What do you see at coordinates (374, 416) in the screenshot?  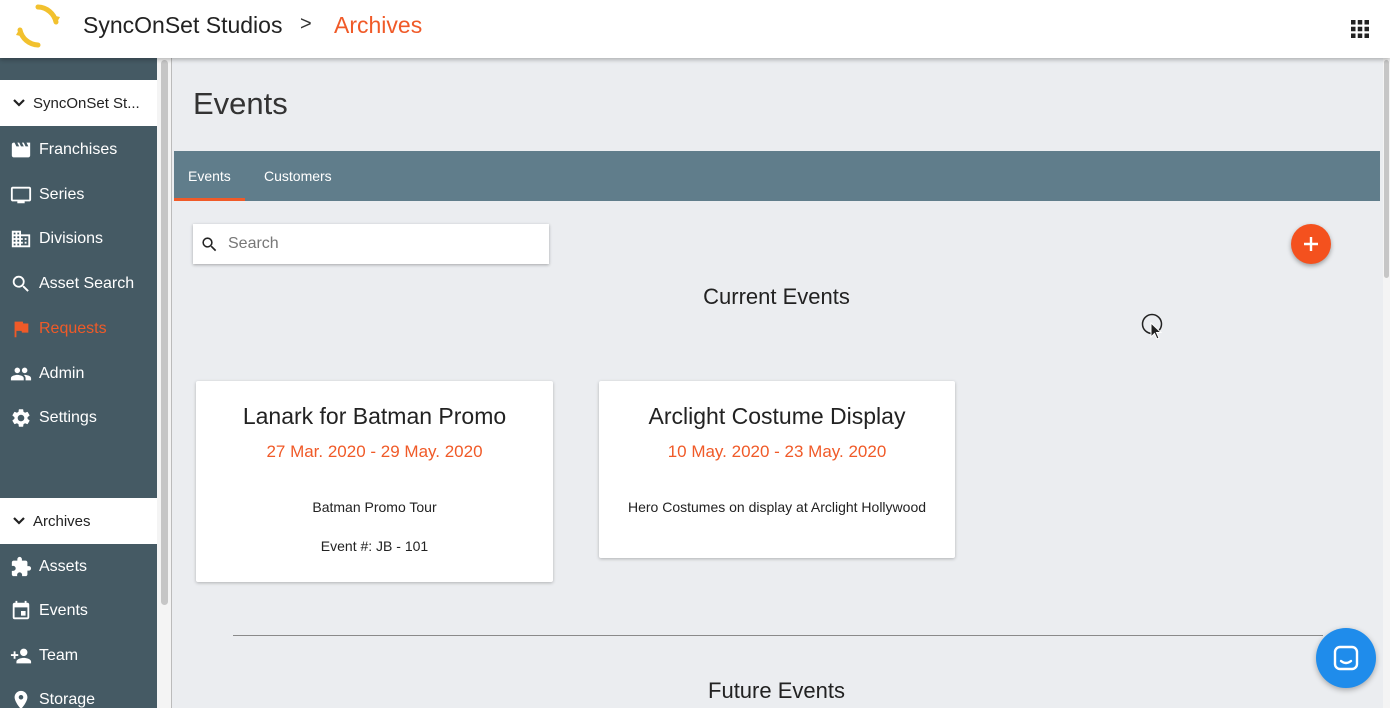 I see `event-title: Lanark for Batman Promo` at bounding box center [374, 416].